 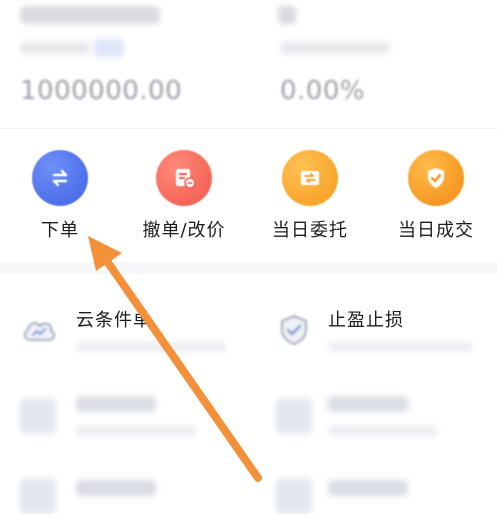 I want to click on cloud-condition-order-desc-placeholder, so click(x=151, y=347).